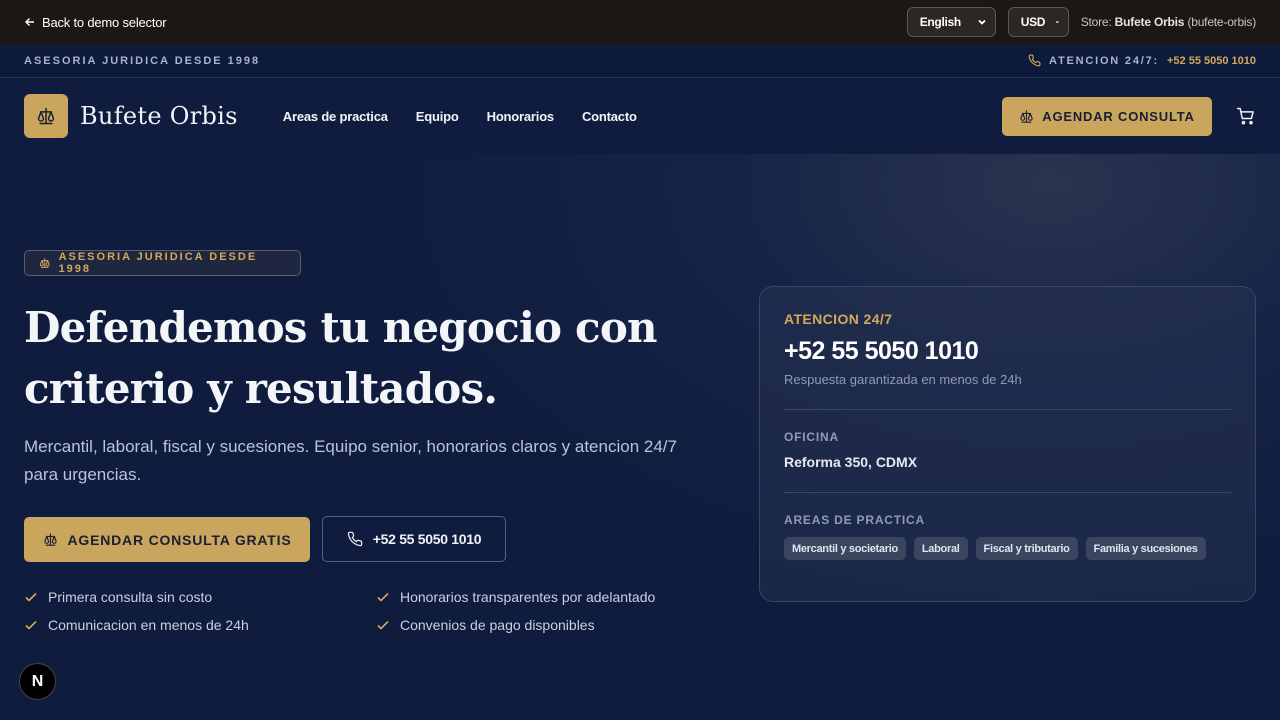 This screenshot has height=720, width=1280. I want to click on logo, so click(46, 116).